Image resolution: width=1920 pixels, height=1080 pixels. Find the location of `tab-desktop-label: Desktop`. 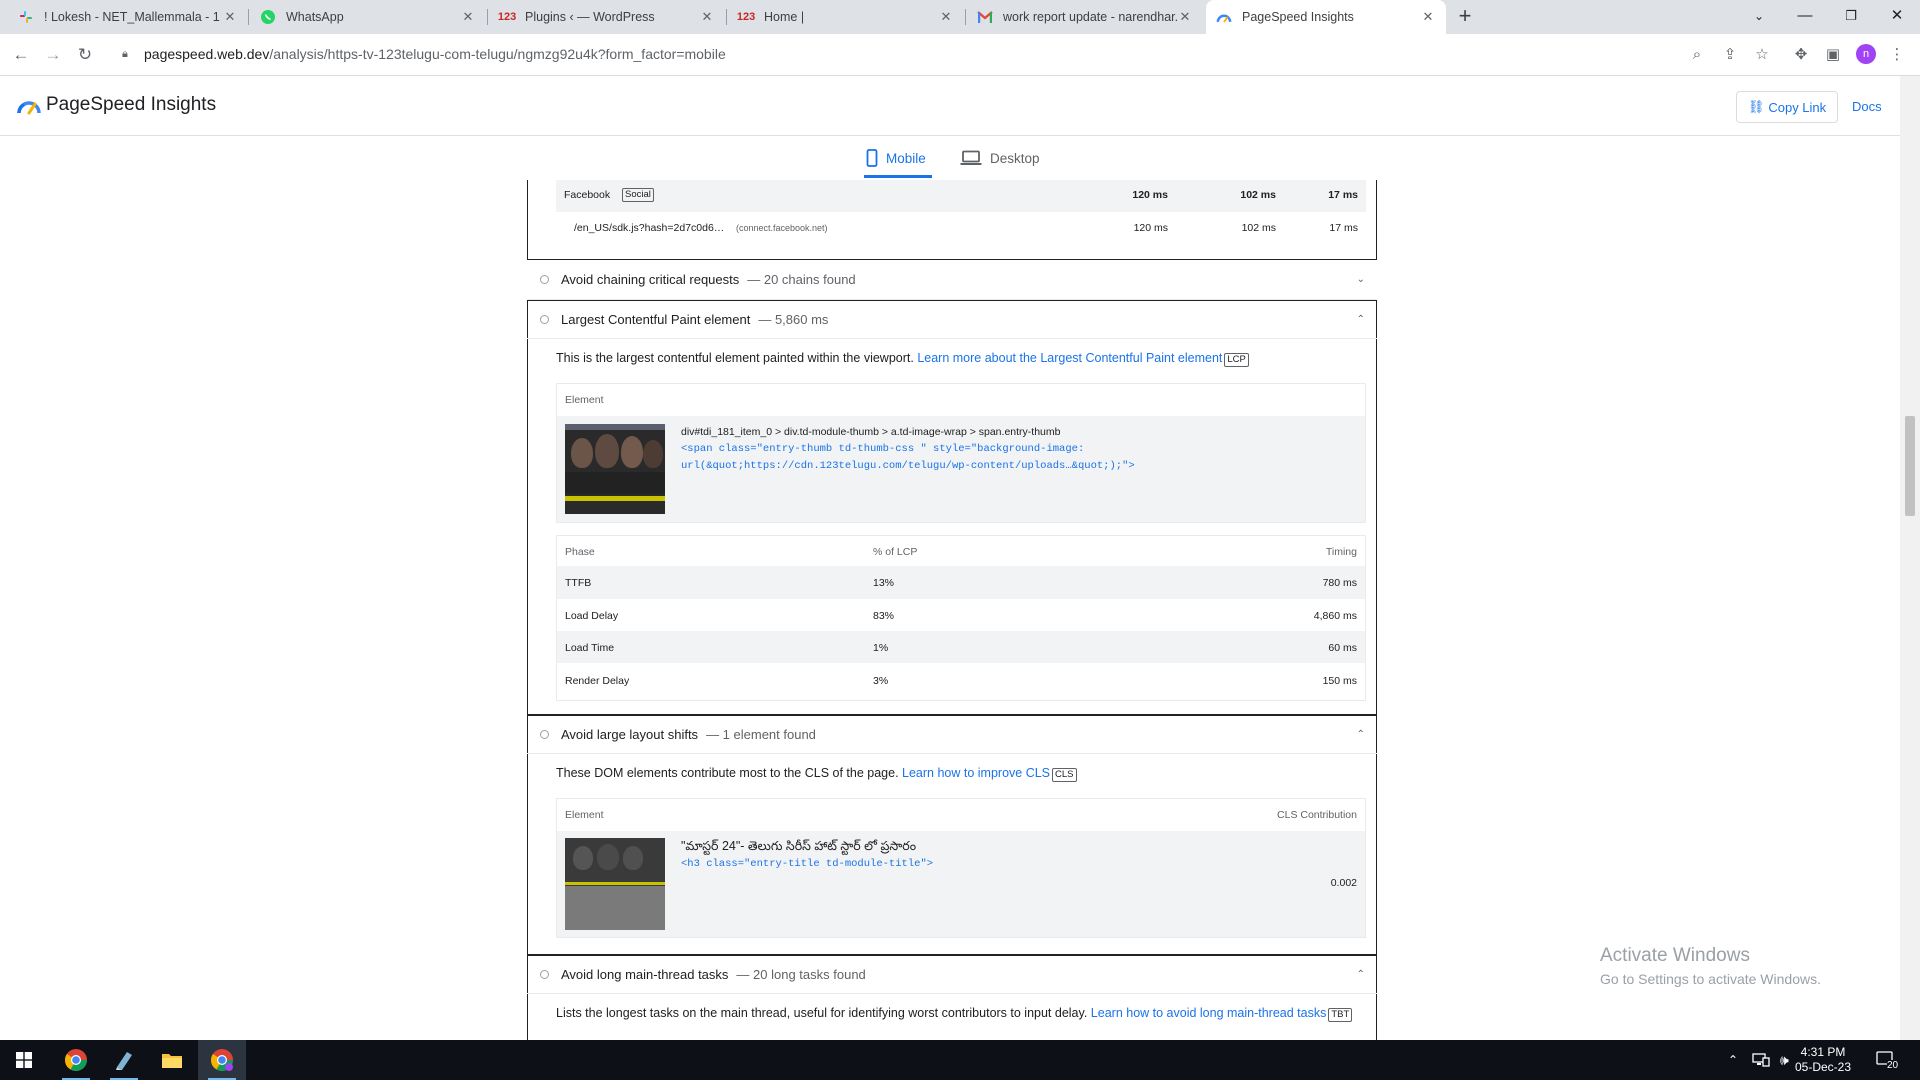

tab-desktop-label: Desktop is located at coordinates (1015, 158).